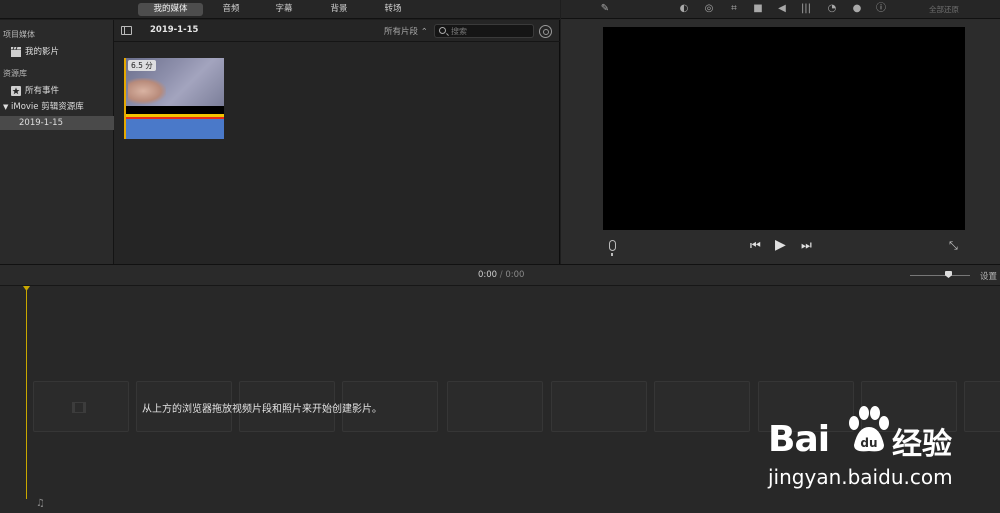 The width and height of the screenshot is (1000, 513). I want to click on current-time: 0:00, so click(488, 275).